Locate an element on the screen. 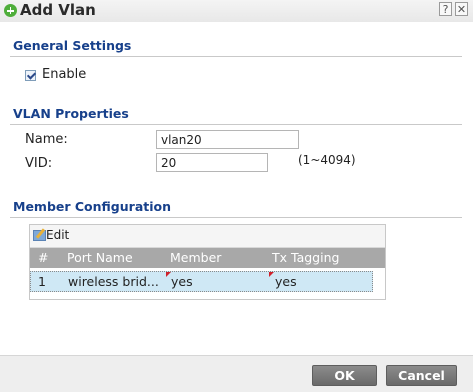 The image size is (473, 392). dialog-footer: OK Cancel is located at coordinates (236, 373).